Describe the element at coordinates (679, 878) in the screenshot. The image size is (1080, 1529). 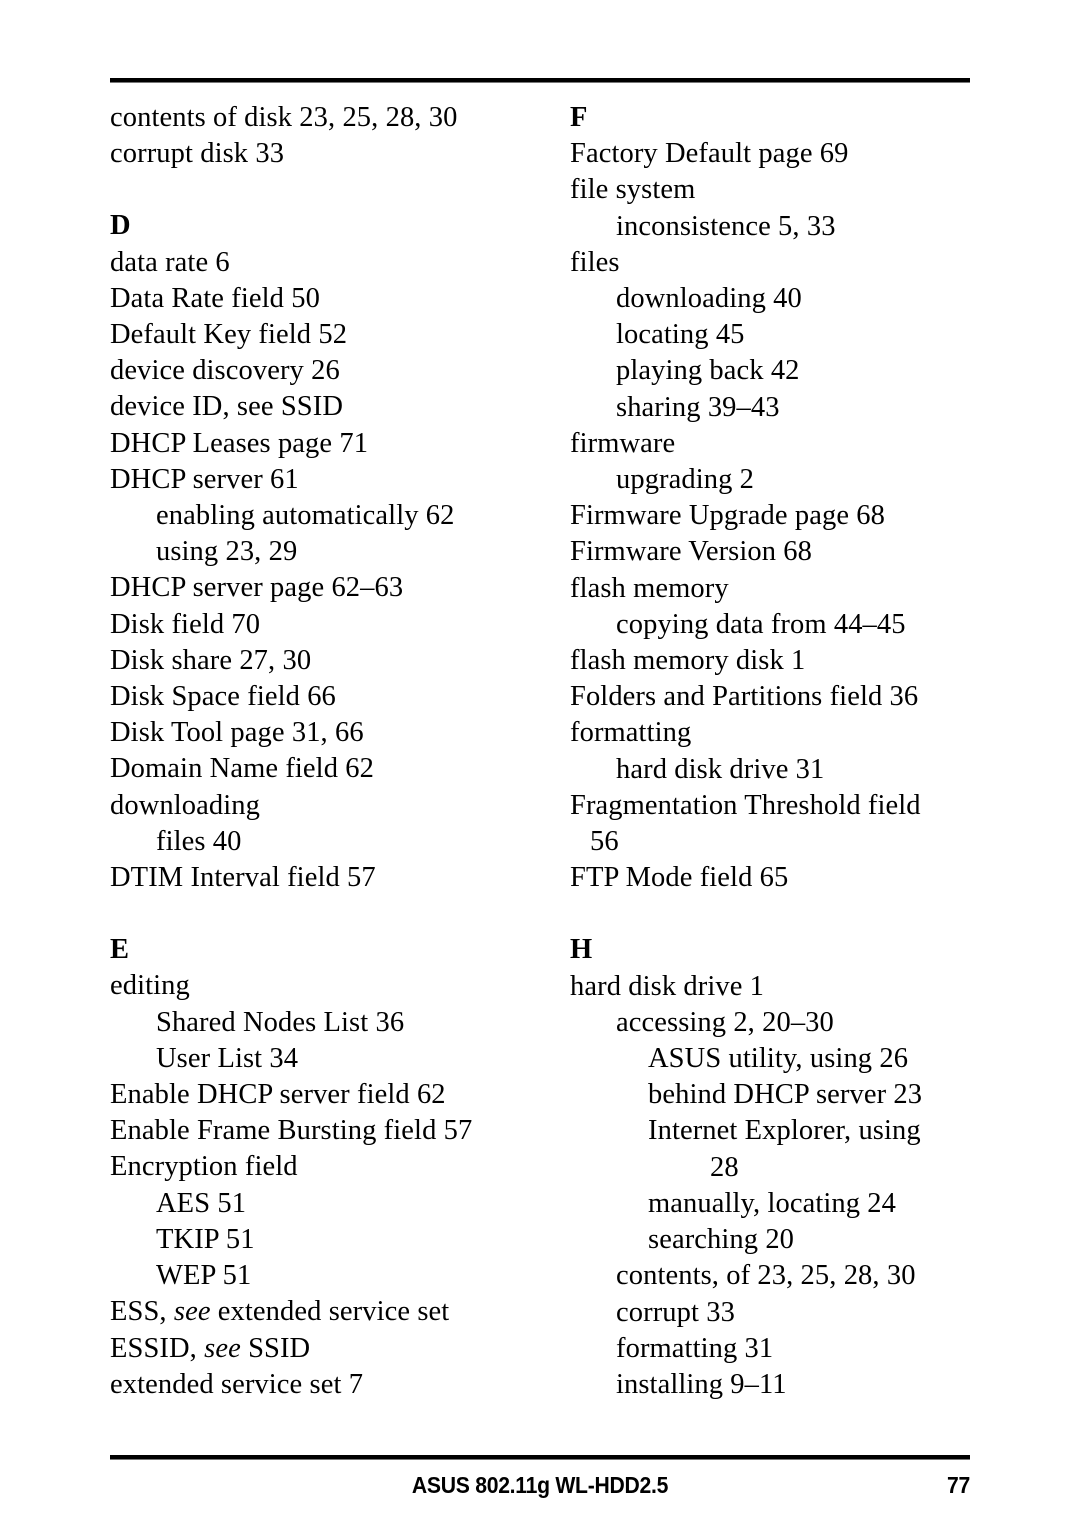
I see `index-entry: FTP Mode field 65` at that location.